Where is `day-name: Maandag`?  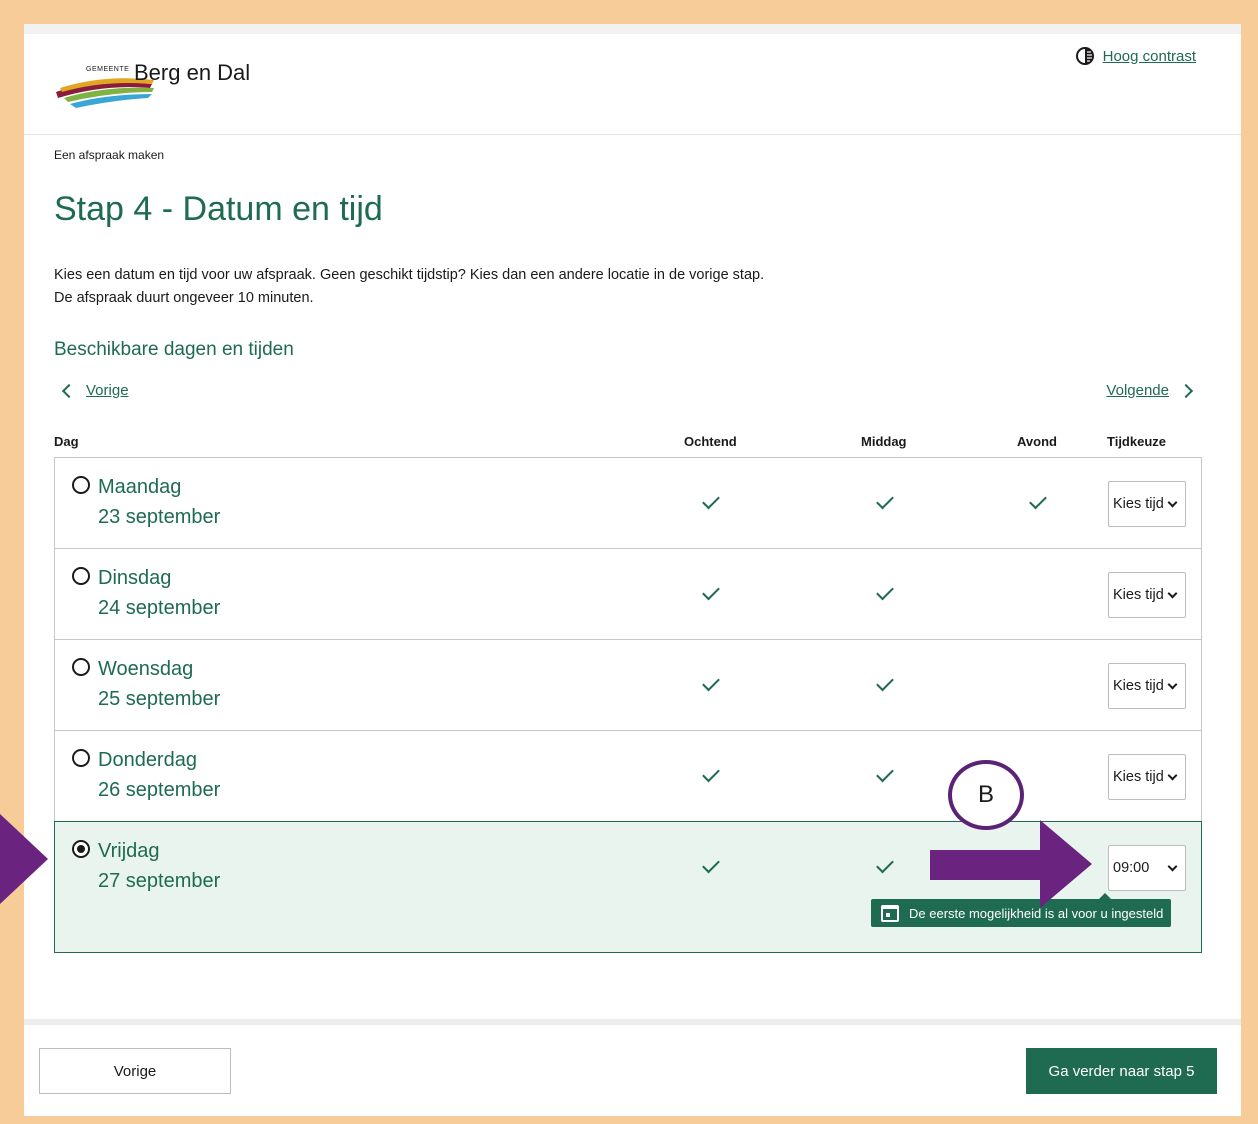
day-name: Maandag is located at coordinates (140, 487).